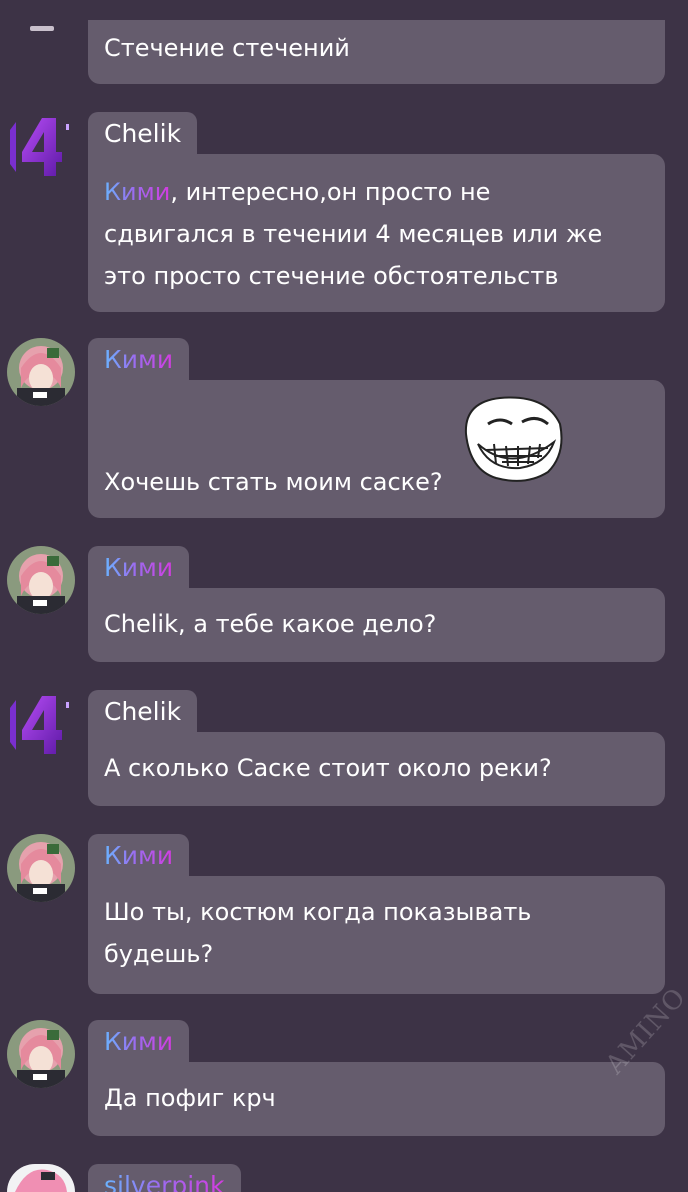 The width and height of the screenshot is (688, 1192). What do you see at coordinates (297, 192) in the screenshot?
I see `message-text: Кими, интересно,он просто не` at bounding box center [297, 192].